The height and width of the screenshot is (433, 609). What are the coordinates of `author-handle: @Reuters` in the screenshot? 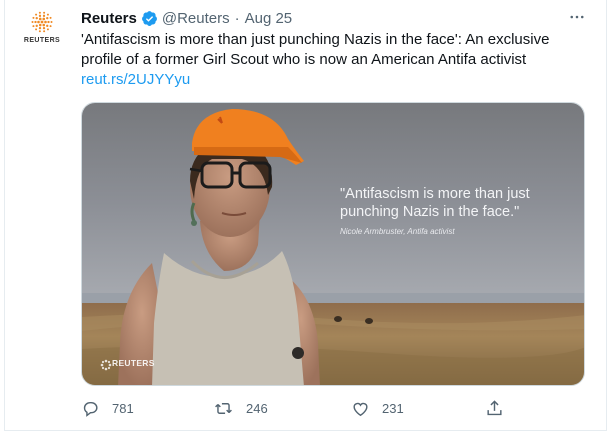 It's located at (196, 18).